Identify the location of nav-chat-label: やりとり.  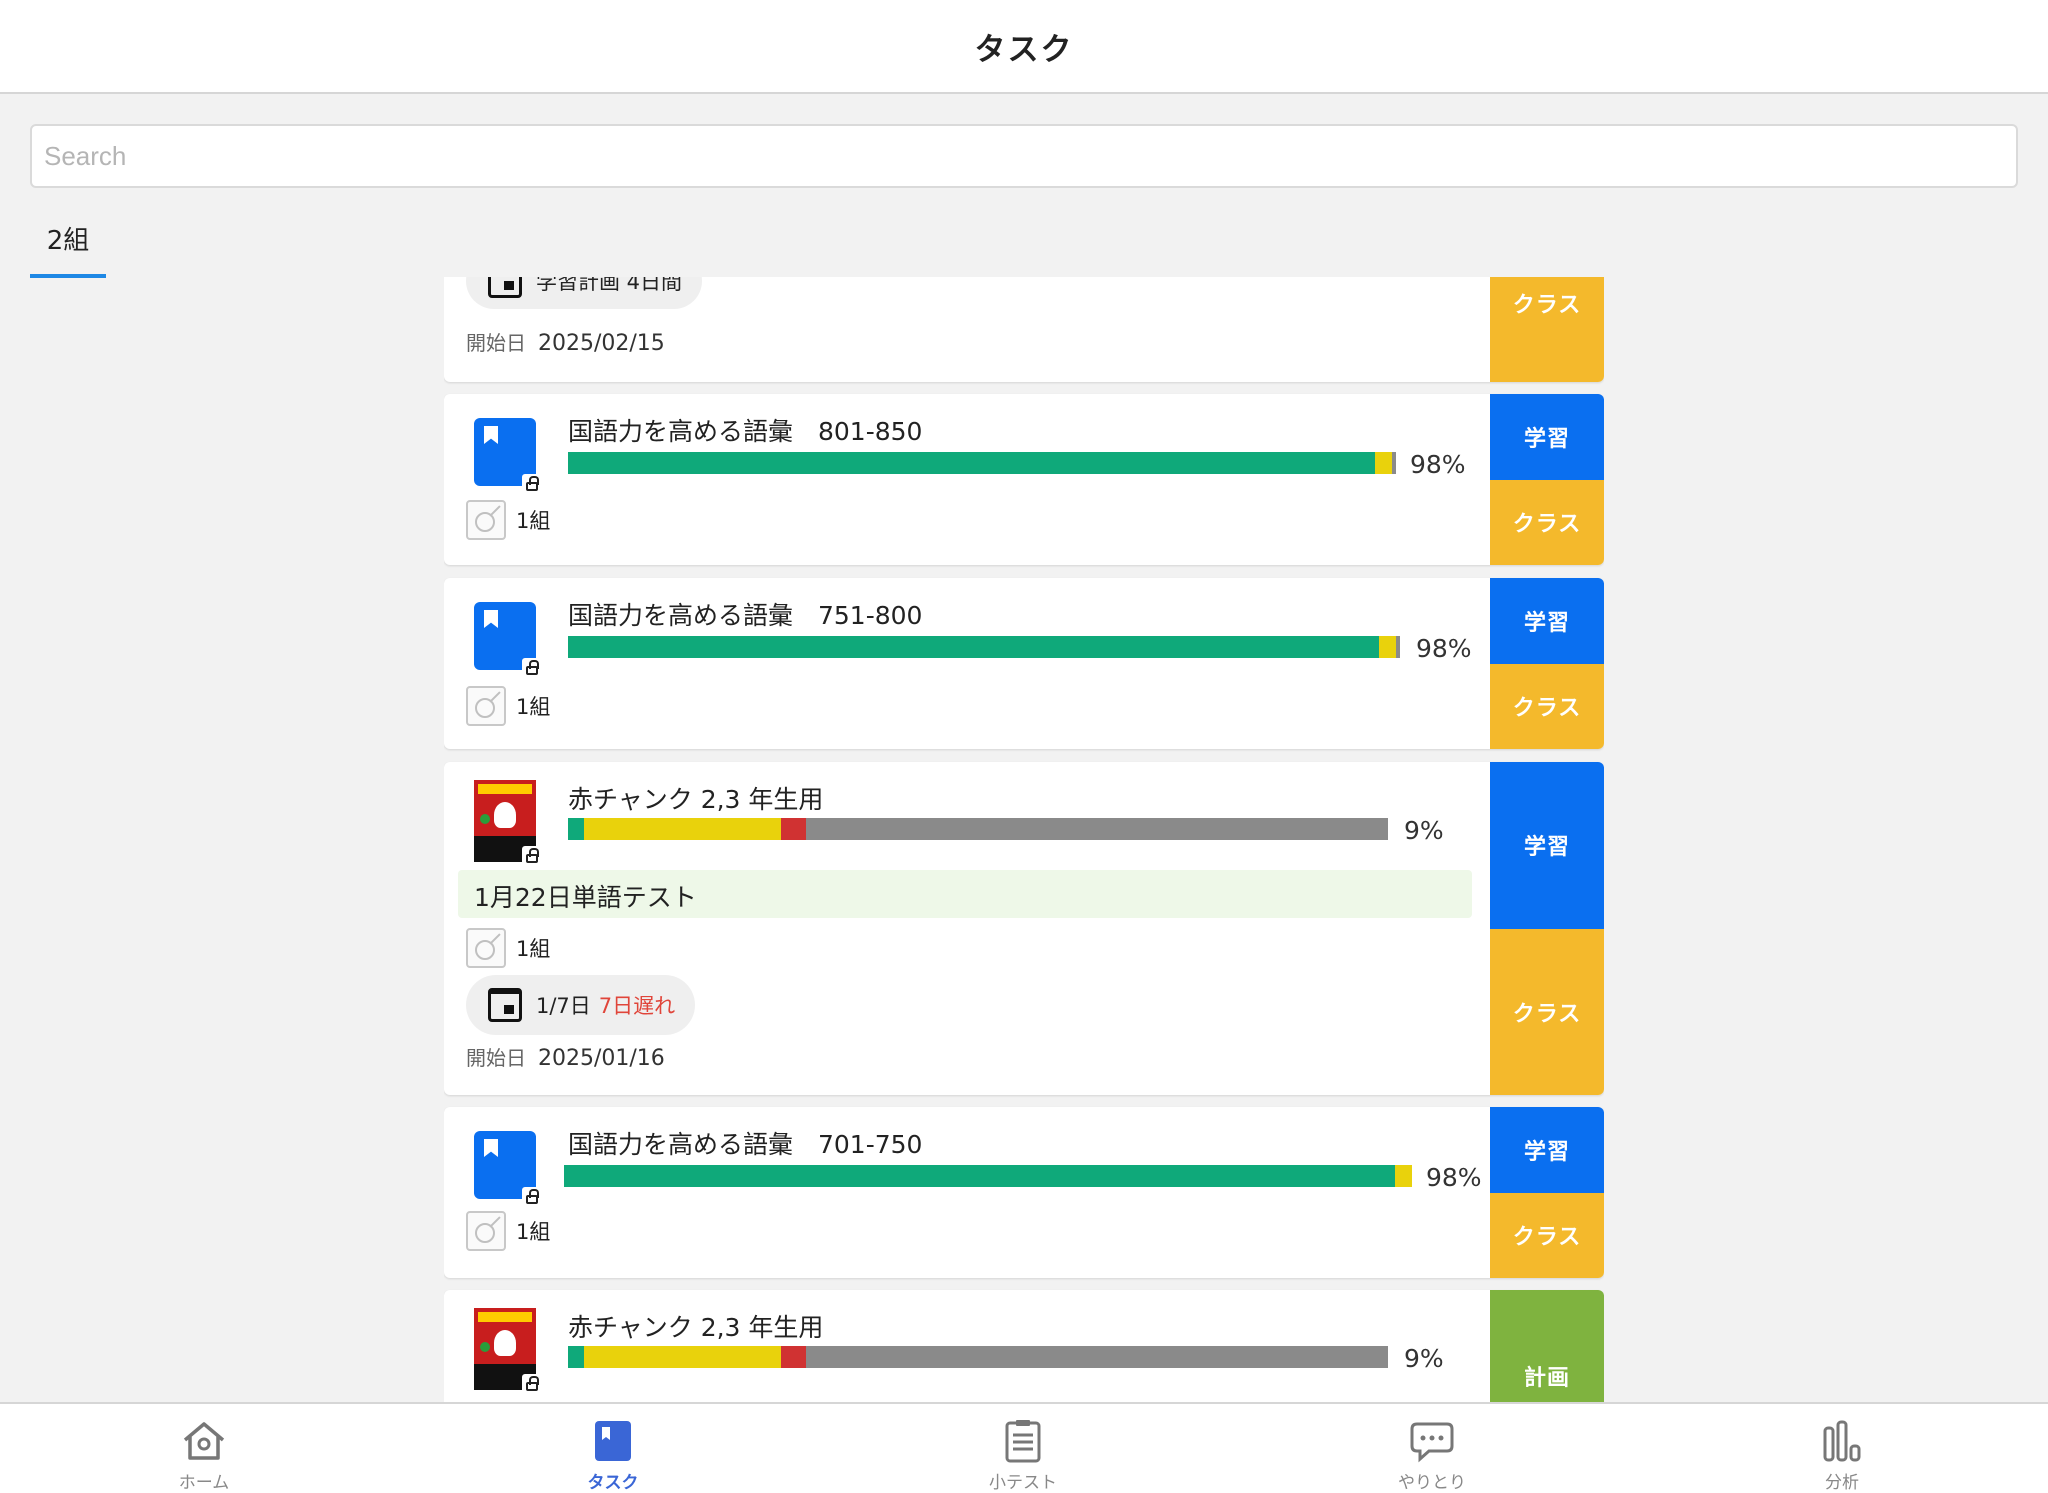
(1432, 1483).